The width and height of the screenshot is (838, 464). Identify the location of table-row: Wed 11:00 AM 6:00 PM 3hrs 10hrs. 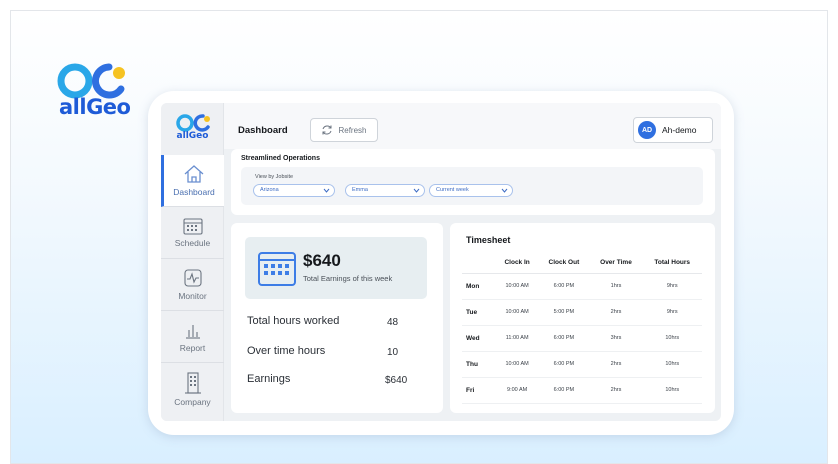
(582, 338).